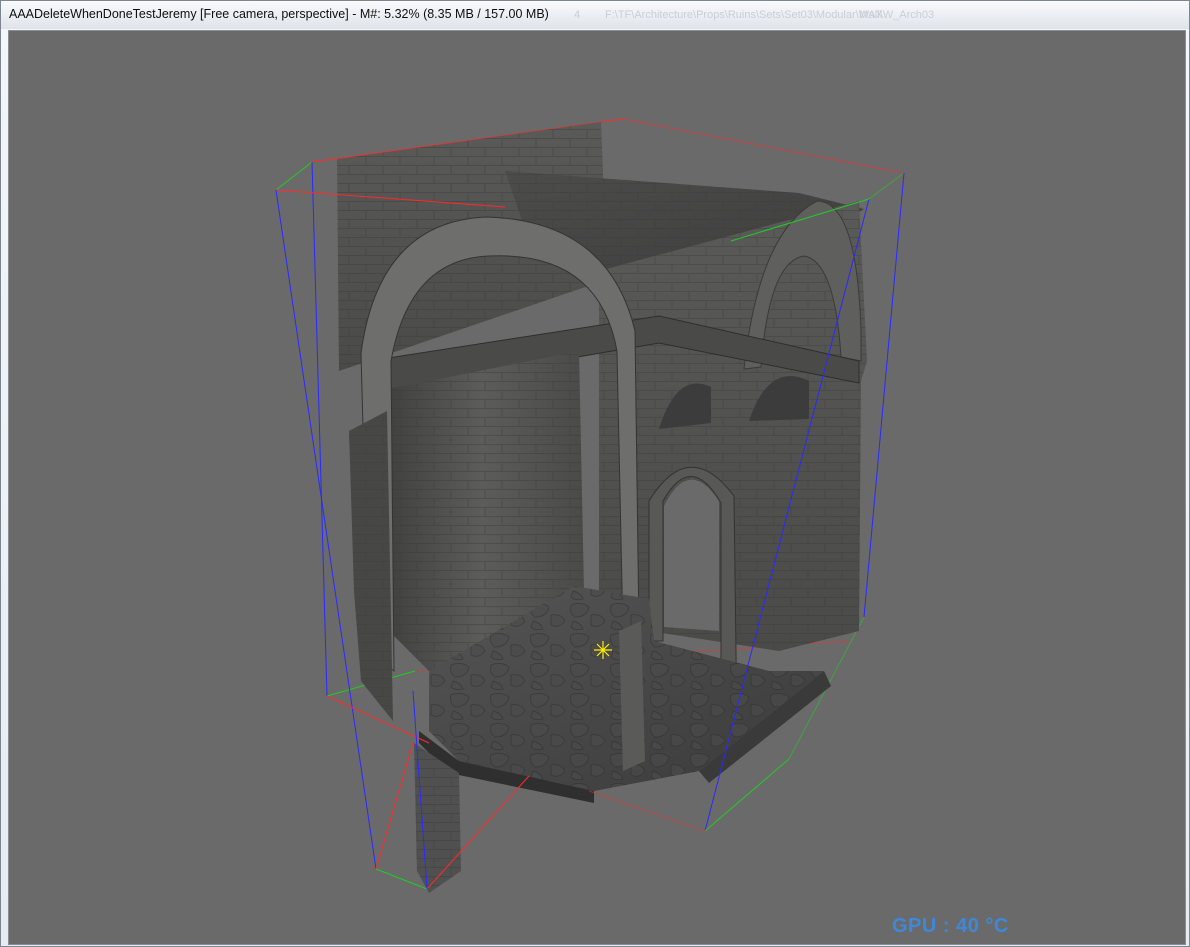 The height and width of the screenshot is (947, 1190). Describe the element at coordinates (577, 15) in the screenshot. I see `background-ghost-index: 4` at that location.